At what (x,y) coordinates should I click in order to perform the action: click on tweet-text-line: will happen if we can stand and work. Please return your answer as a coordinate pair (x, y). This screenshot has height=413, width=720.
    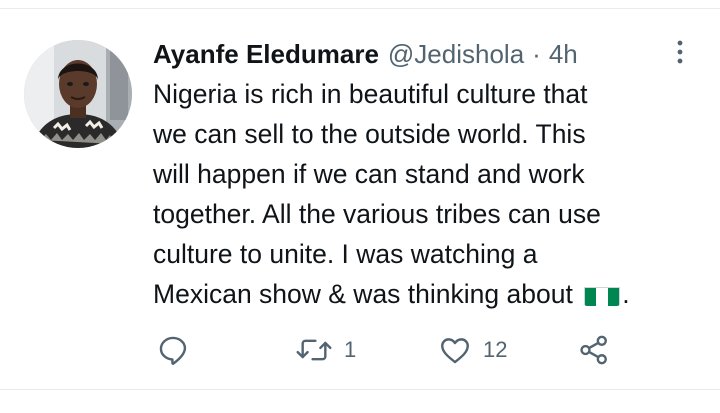
    Looking at the image, I should click on (369, 174).